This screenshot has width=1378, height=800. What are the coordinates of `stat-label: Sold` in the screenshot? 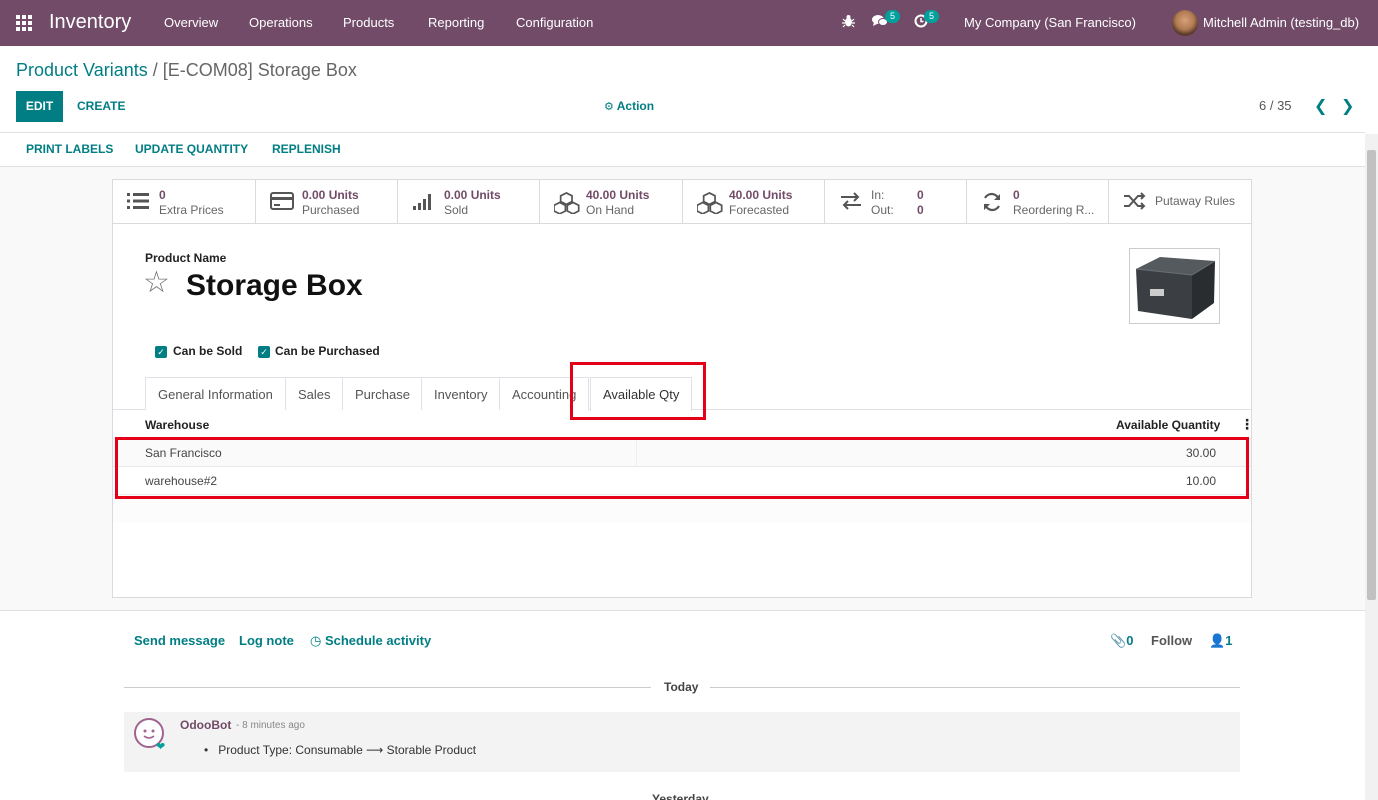 It's located at (456, 210).